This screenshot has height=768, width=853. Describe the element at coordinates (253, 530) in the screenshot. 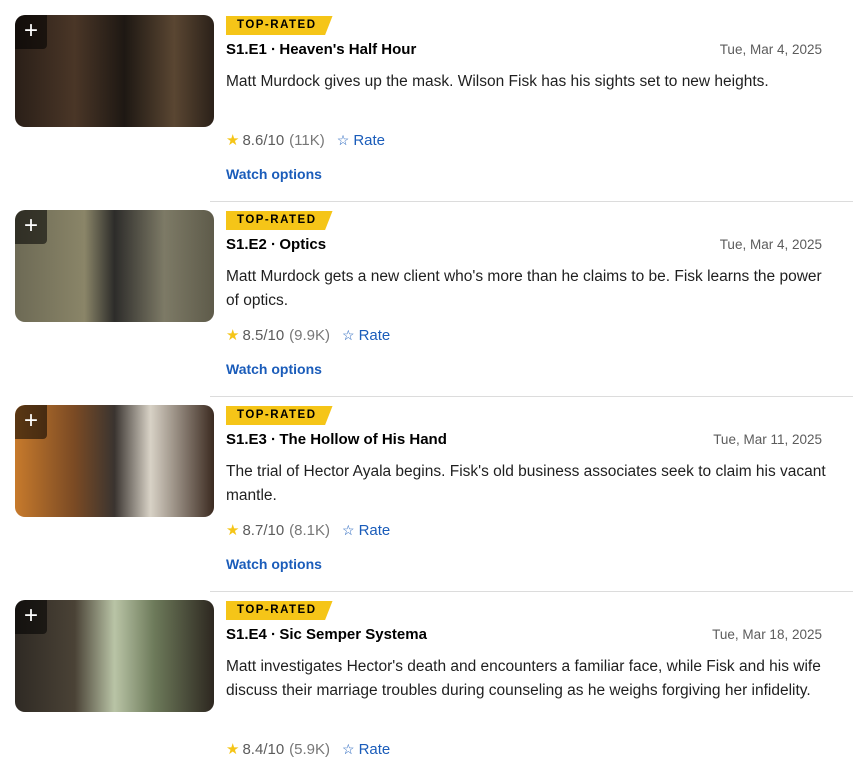

I see `rating-value: 8.7` at that location.